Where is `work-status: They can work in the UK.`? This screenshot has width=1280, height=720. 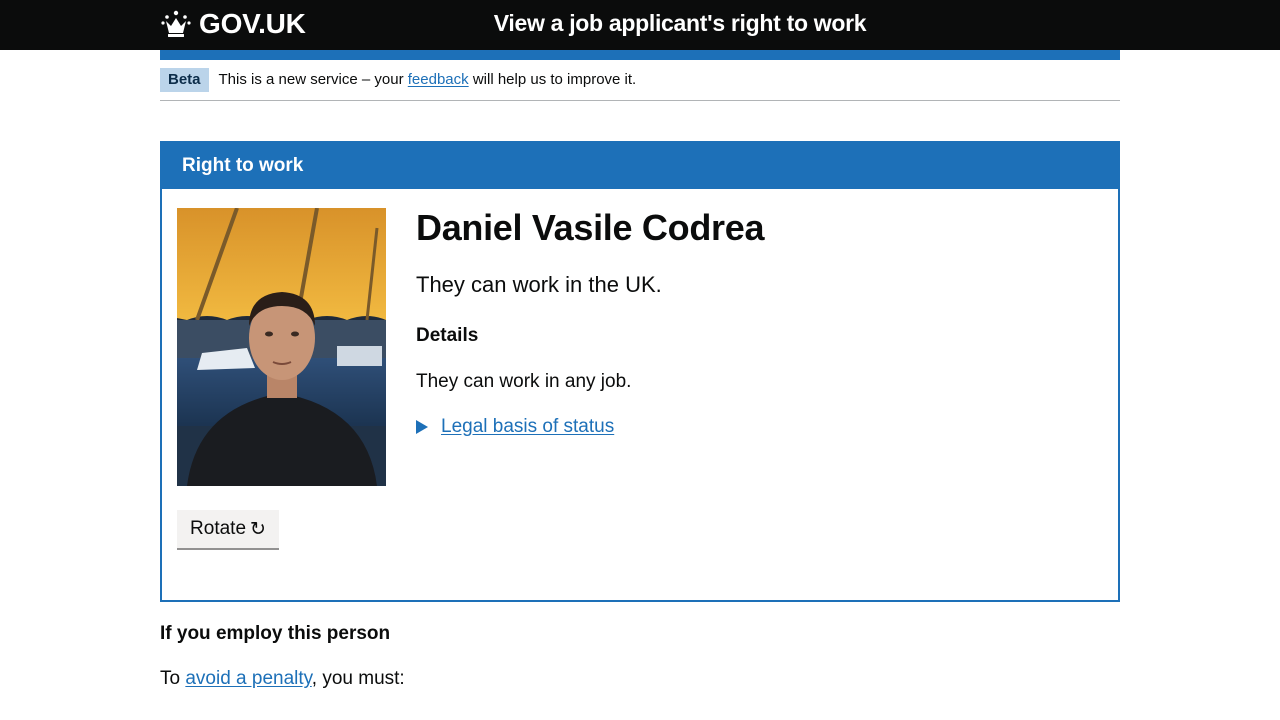 work-status: They can work in the UK. is located at coordinates (539, 284).